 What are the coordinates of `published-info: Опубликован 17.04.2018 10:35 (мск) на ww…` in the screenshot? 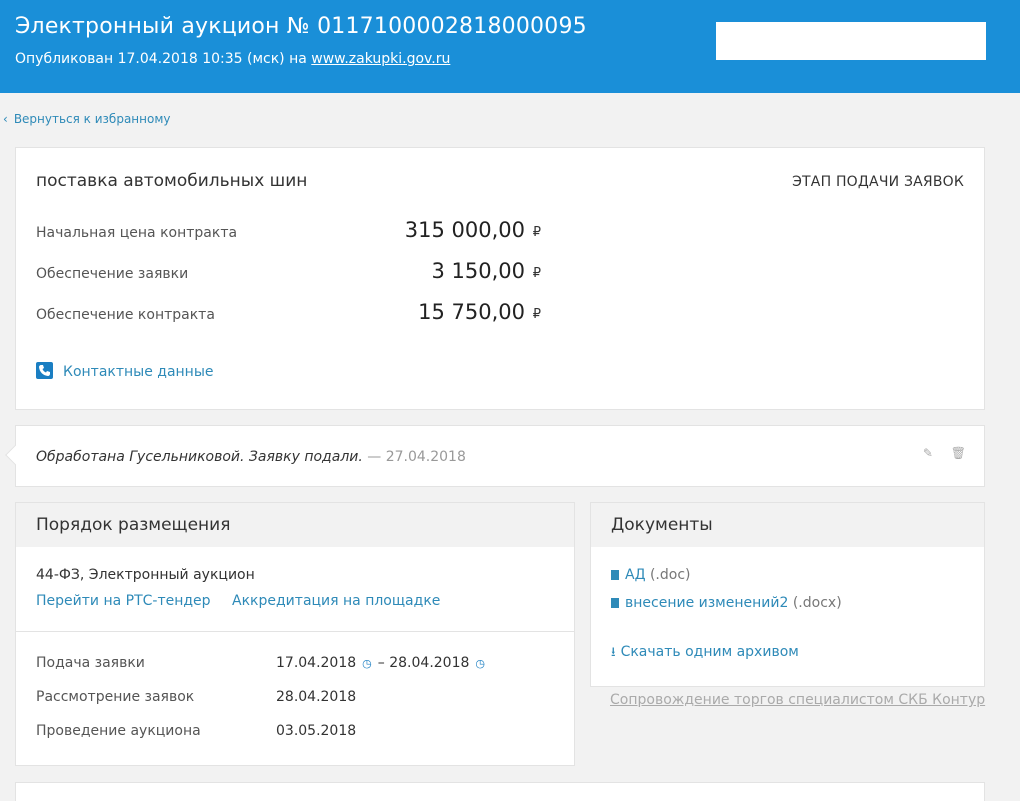 It's located at (232, 59).